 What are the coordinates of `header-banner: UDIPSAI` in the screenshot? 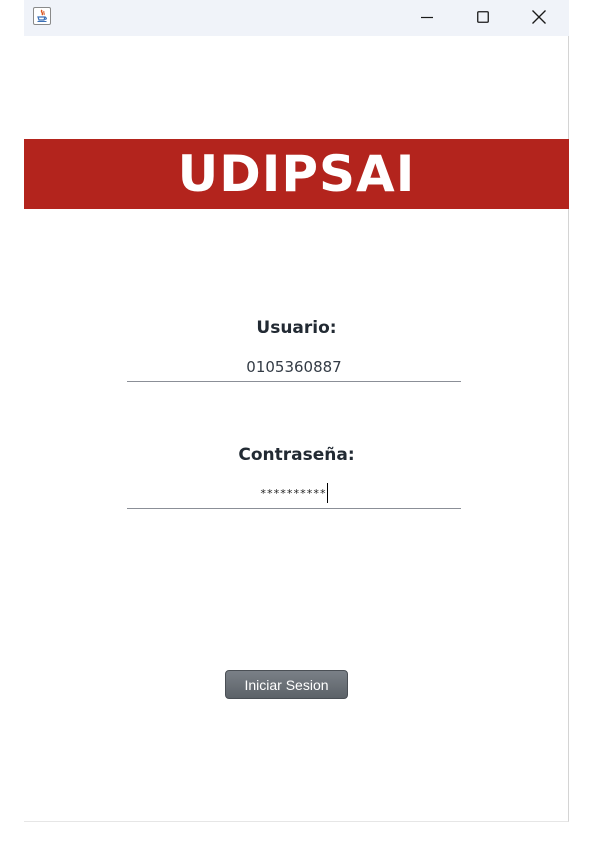 It's located at (296, 174).